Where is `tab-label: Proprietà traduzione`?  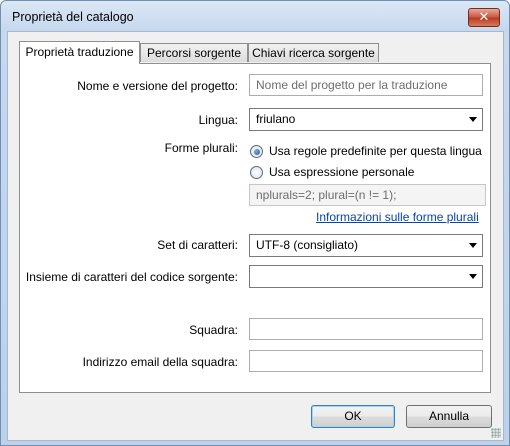
tab-label: Proprietà traduzione is located at coordinates (79, 52).